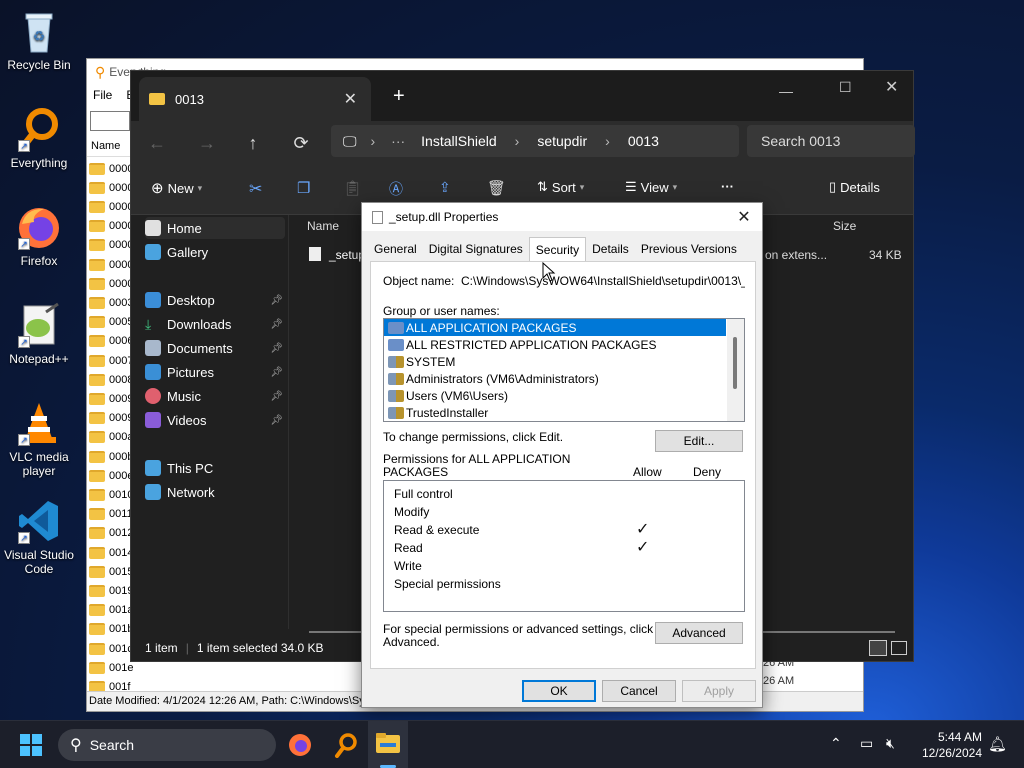 The height and width of the screenshot is (768, 1024). What do you see at coordinates (643, 141) in the screenshot?
I see `breadcrumb-item: 0013` at bounding box center [643, 141].